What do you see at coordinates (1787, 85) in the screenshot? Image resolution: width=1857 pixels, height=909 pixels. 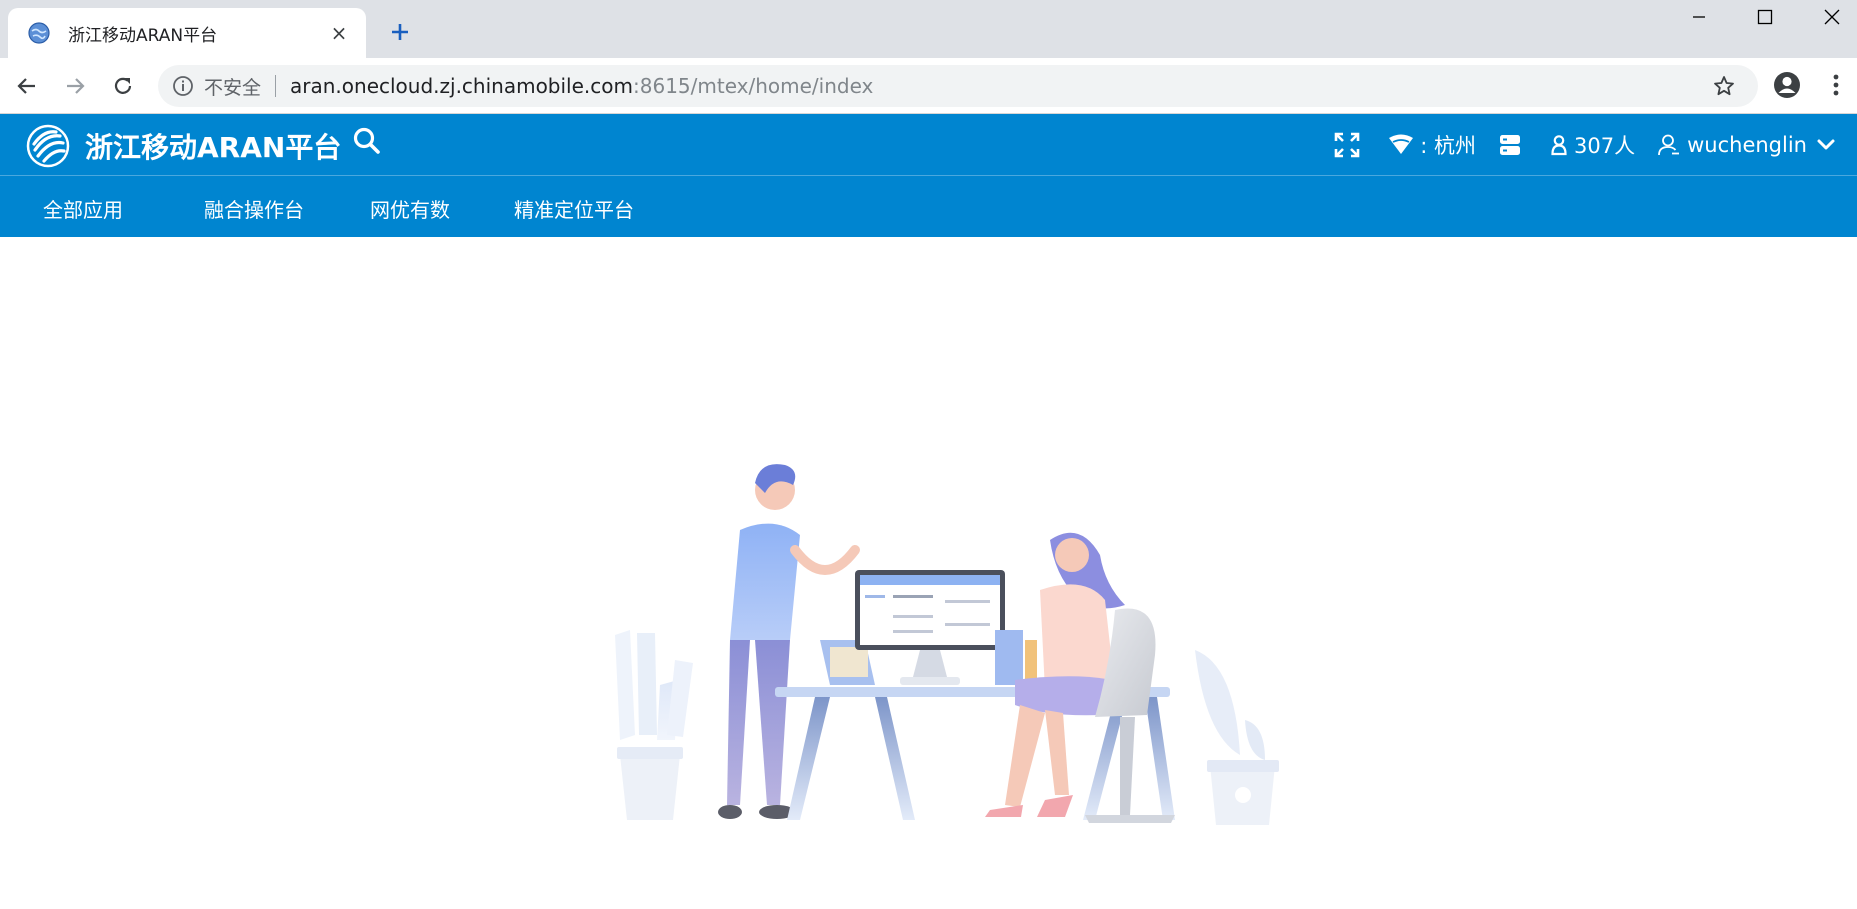 I see `profile-icon` at bounding box center [1787, 85].